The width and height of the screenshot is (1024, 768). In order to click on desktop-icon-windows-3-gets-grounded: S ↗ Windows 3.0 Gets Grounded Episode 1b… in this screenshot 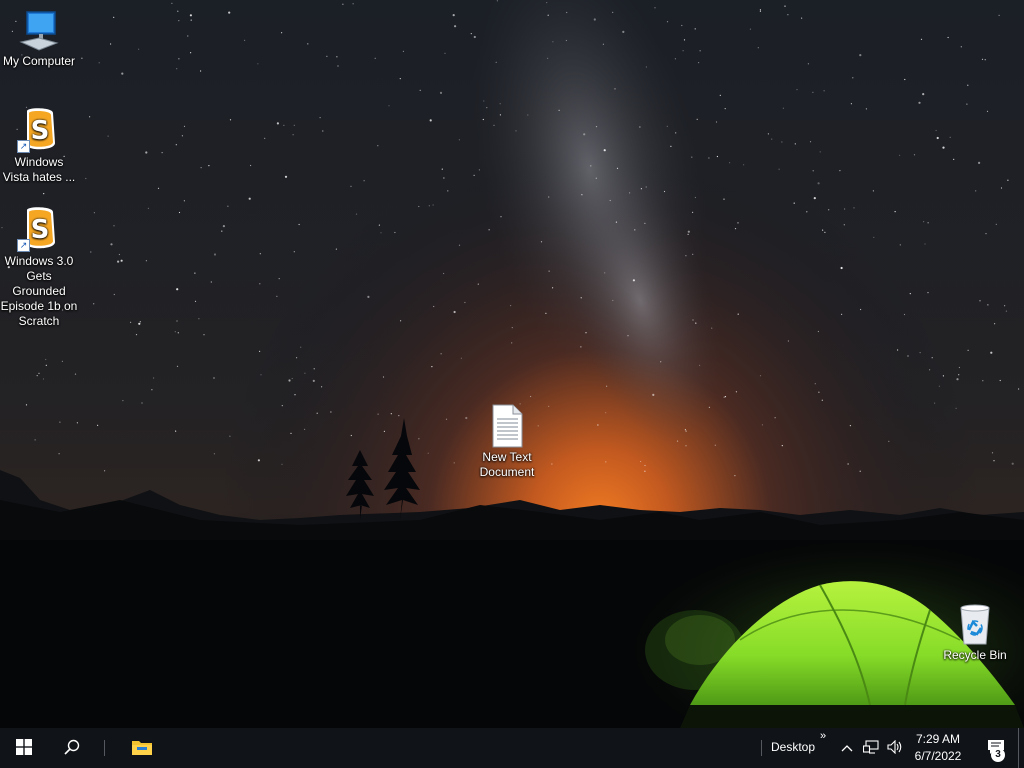, I will do `click(39, 266)`.